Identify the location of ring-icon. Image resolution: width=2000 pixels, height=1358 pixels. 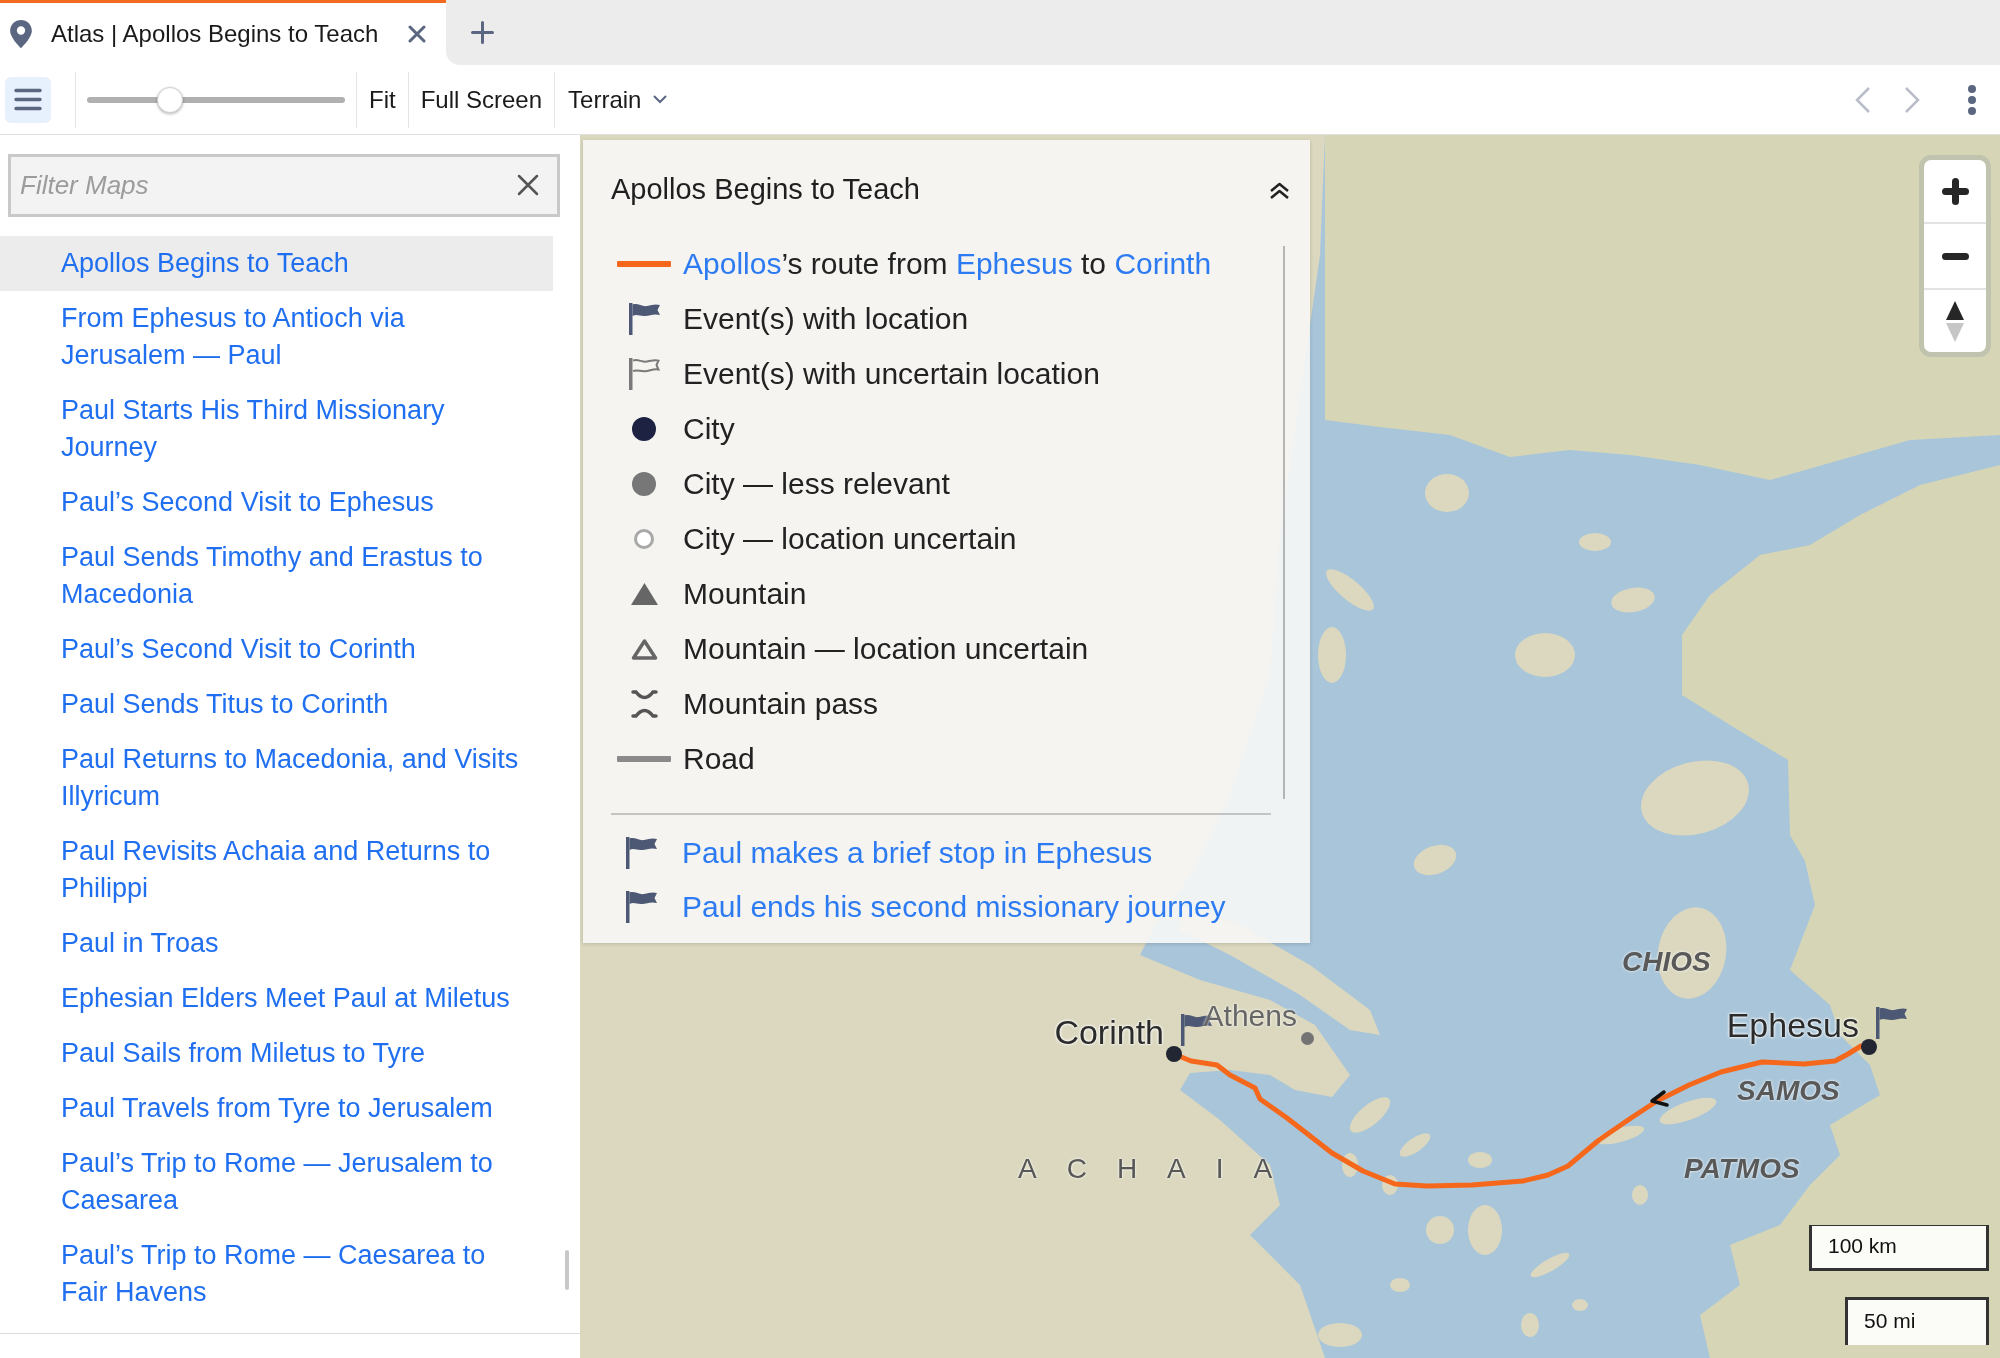
(644, 538).